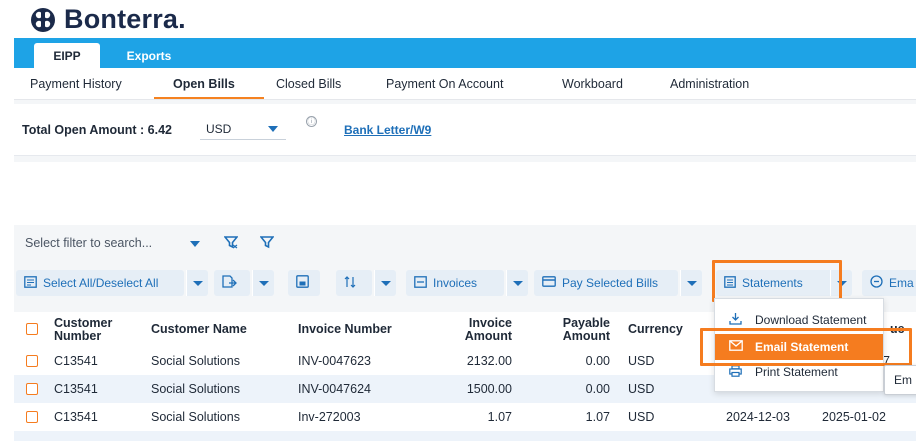  Describe the element at coordinates (465, 436) in the screenshot. I see `table-row` at that location.